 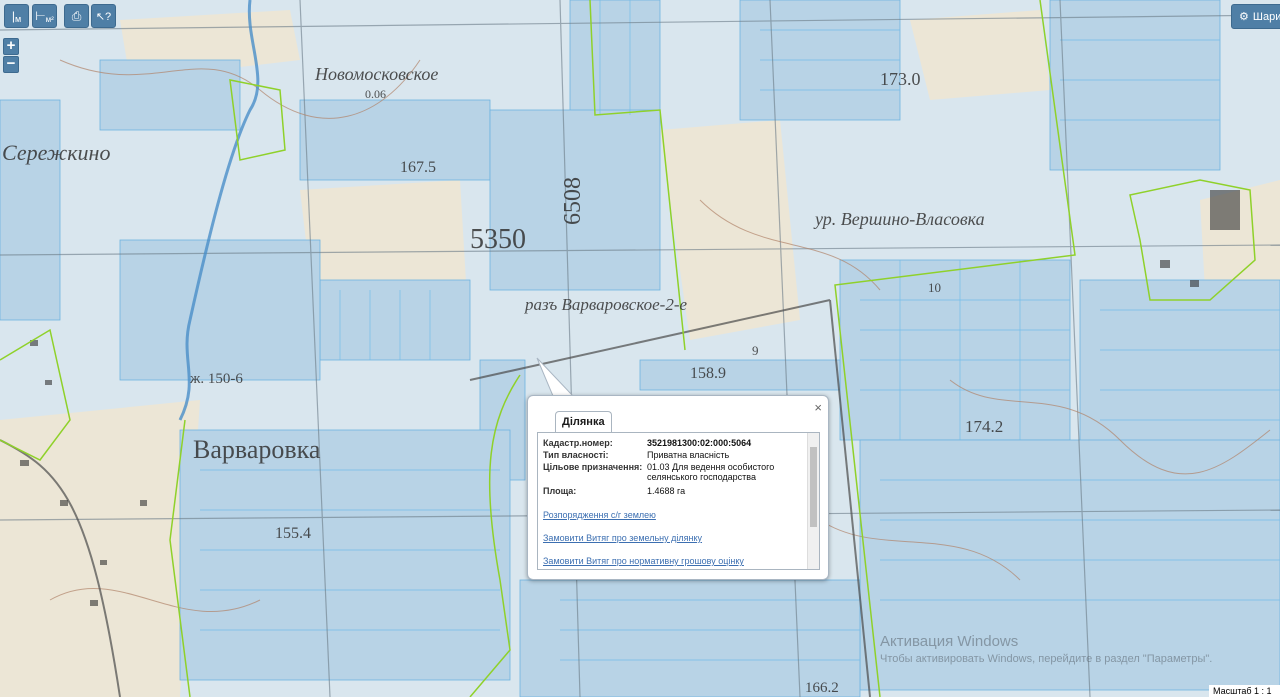 I want to click on map-label: Варваровка, so click(x=257, y=449).